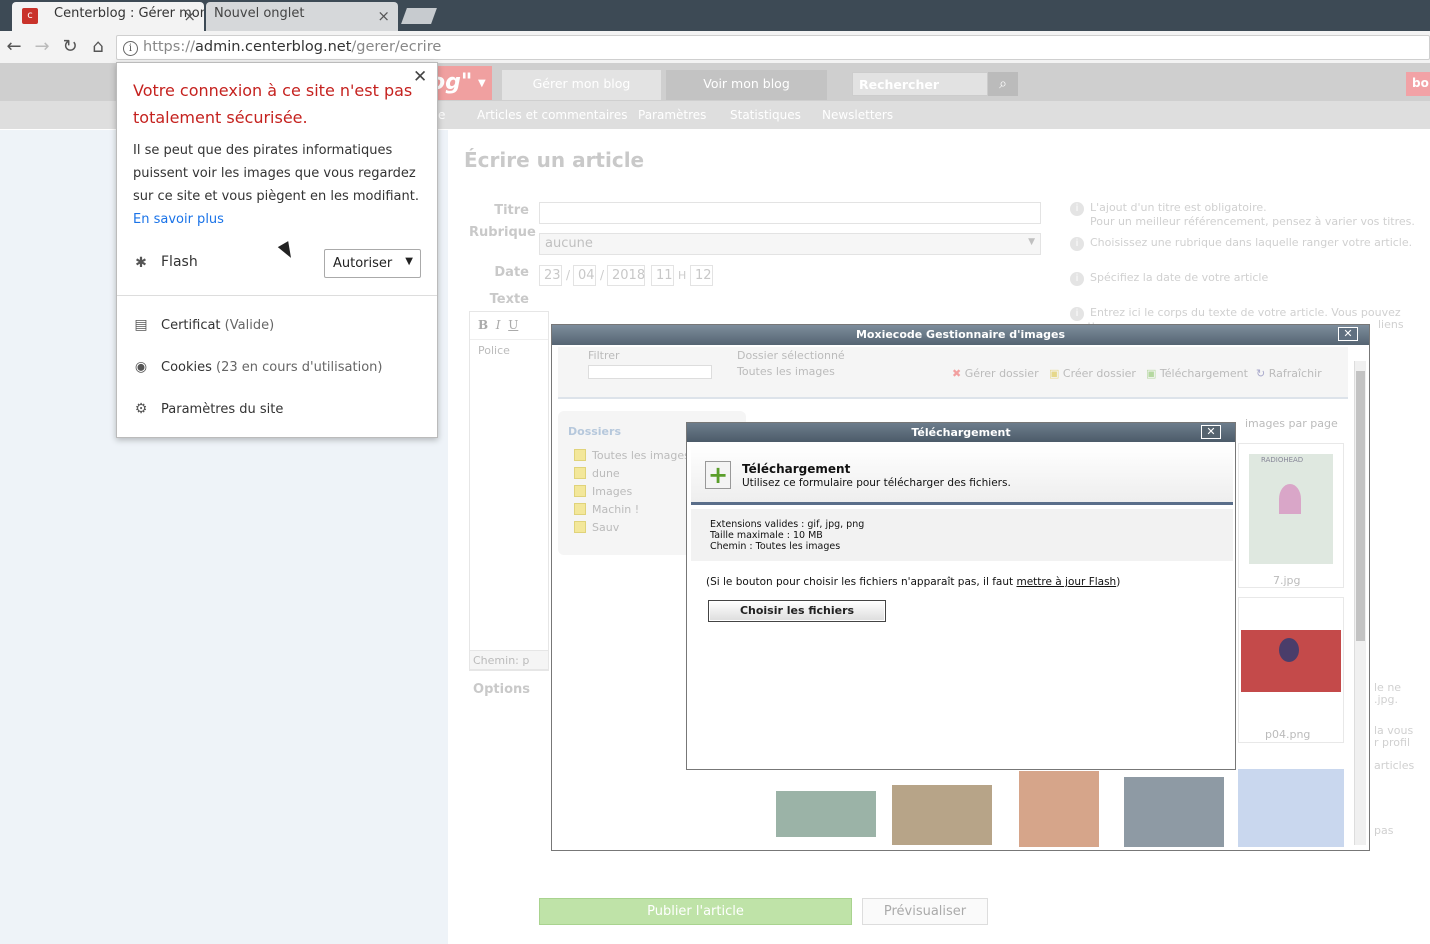 Image resolution: width=1430 pixels, height=944 pixels. Describe the element at coordinates (615, 509) in the screenshot. I see `folder-item: Machin !` at that location.